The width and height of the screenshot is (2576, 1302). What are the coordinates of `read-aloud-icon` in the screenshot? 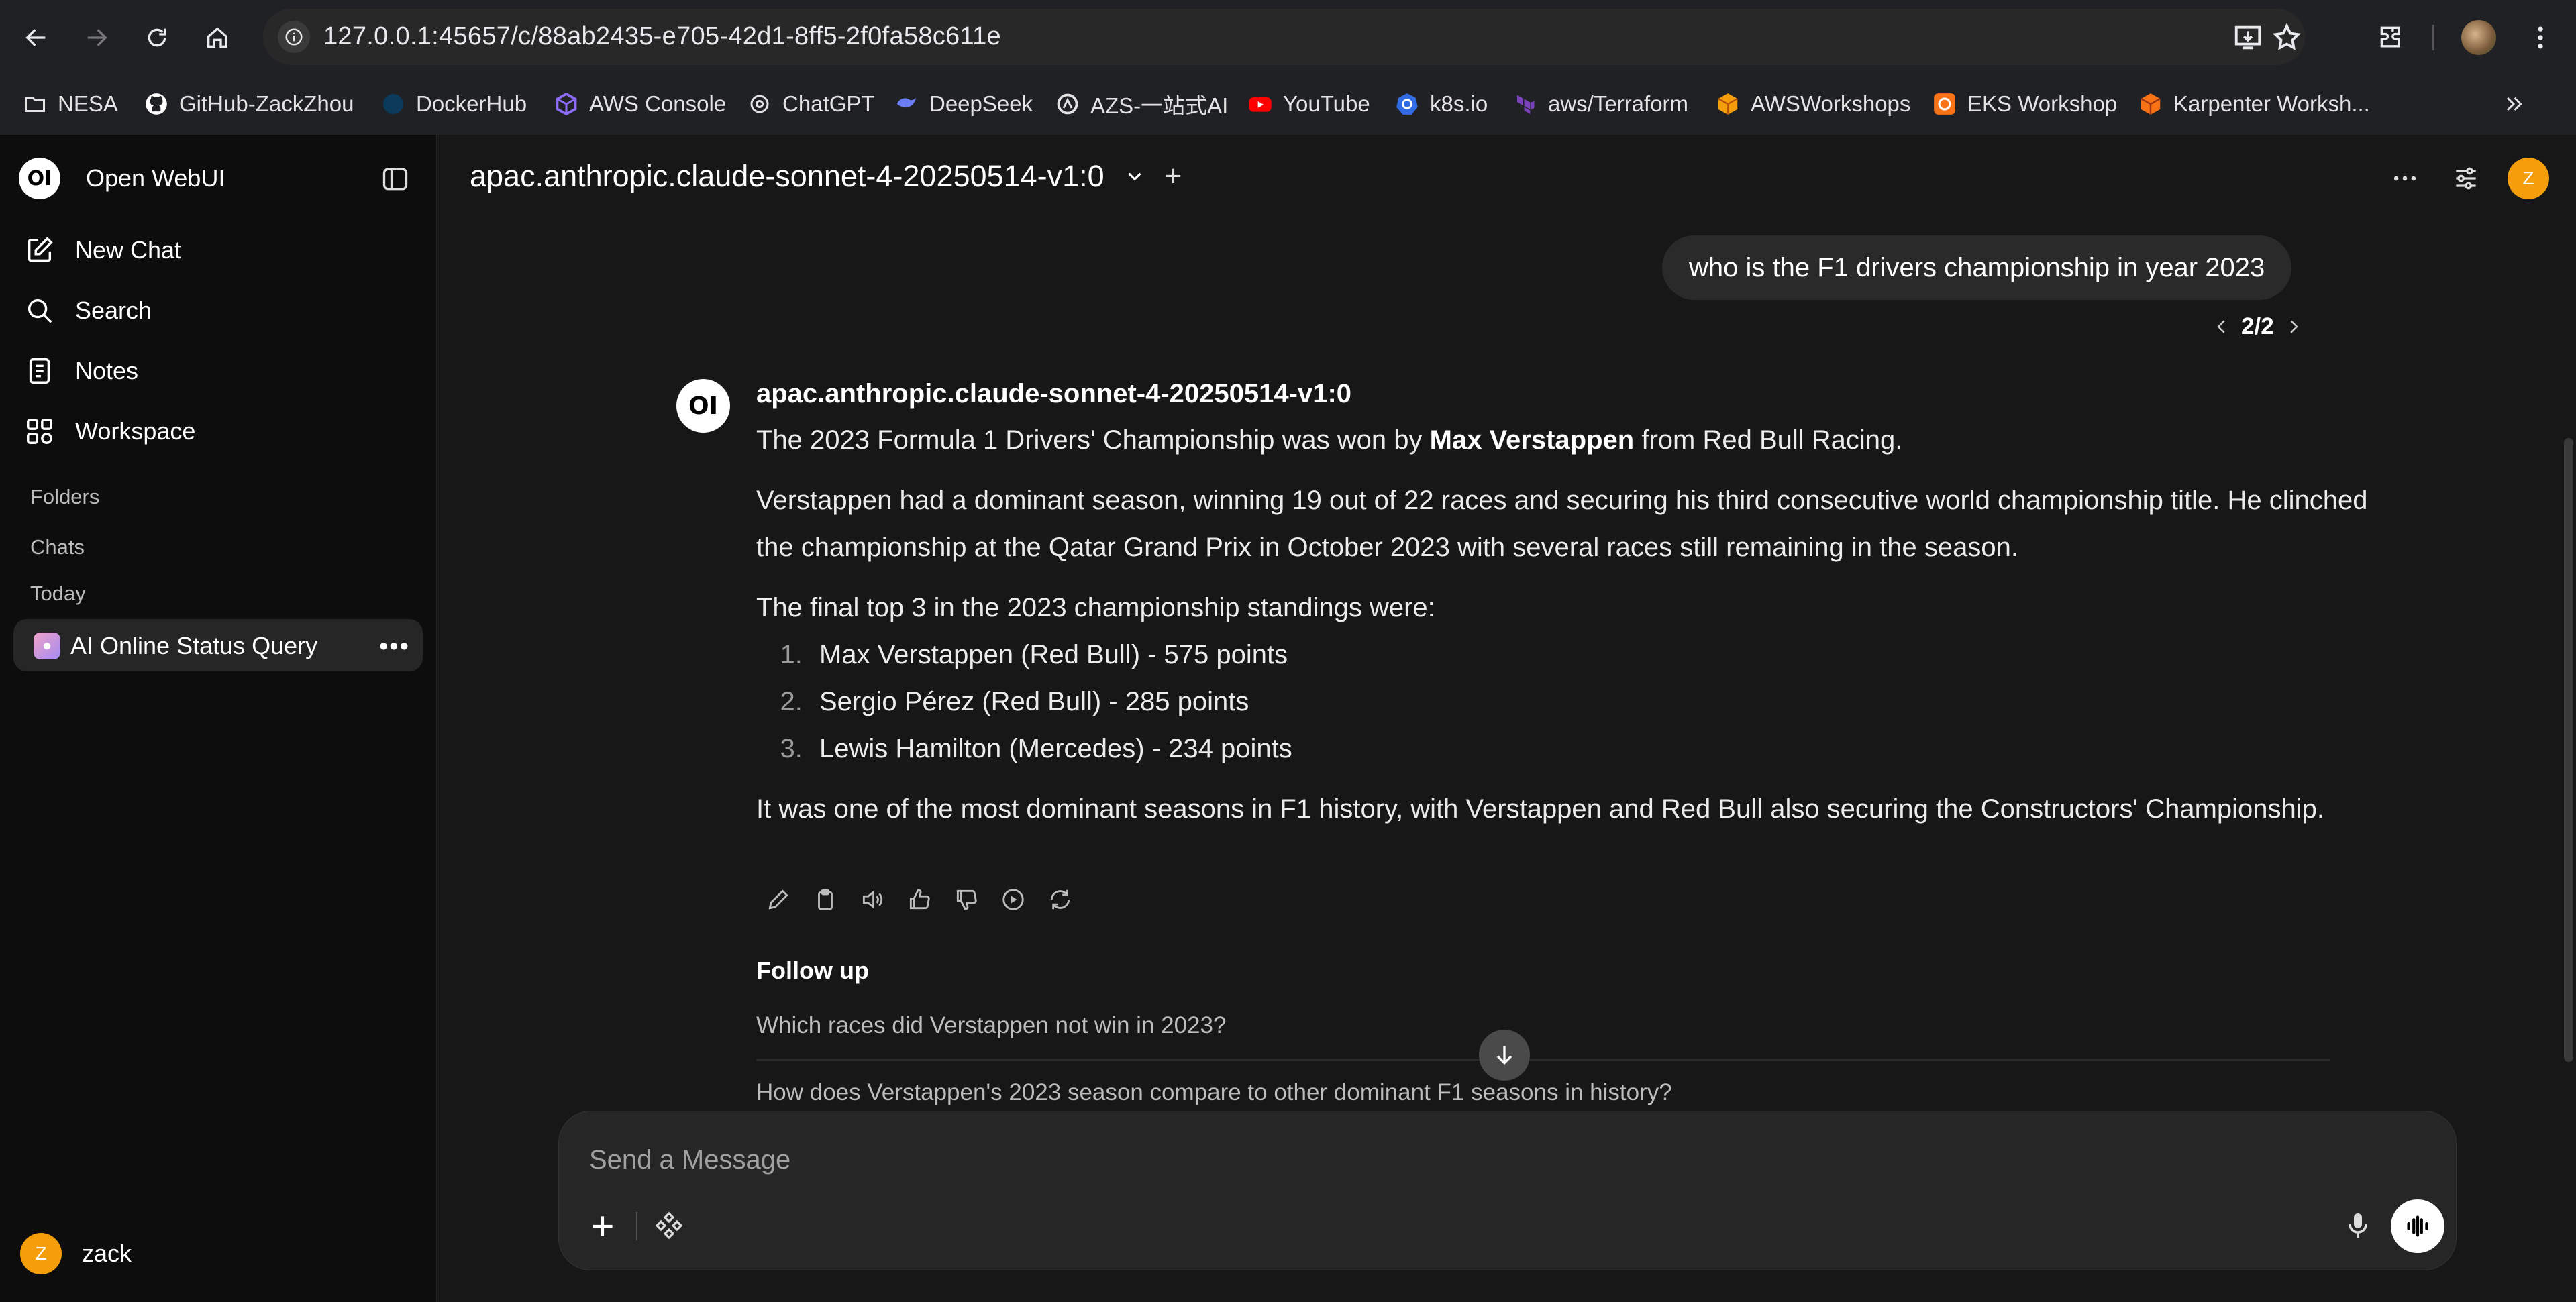 It's located at (872, 899).